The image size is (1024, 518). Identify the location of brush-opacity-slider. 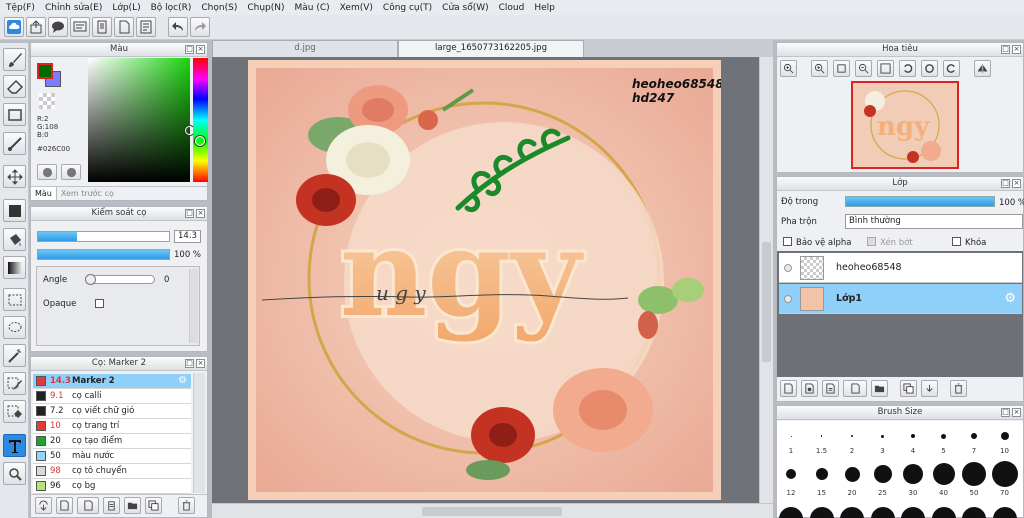
(103, 254).